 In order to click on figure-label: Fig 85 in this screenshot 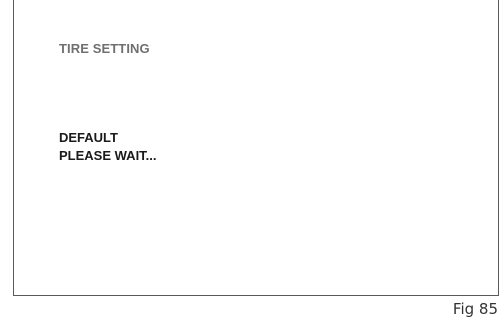, I will do `click(475, 309)`.